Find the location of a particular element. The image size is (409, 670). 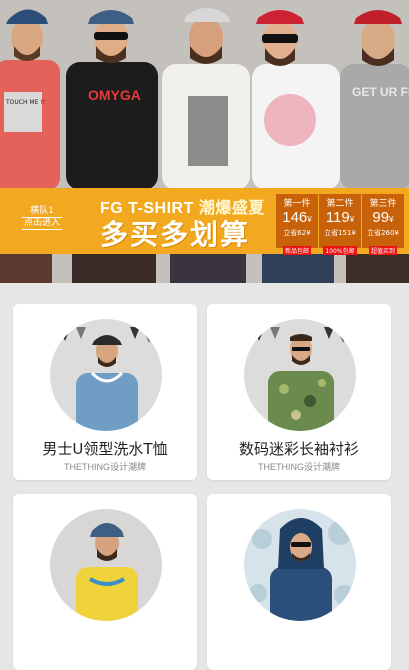

banner-entry-link: 横队1 点击进入 is located at coordinates (42, 218).